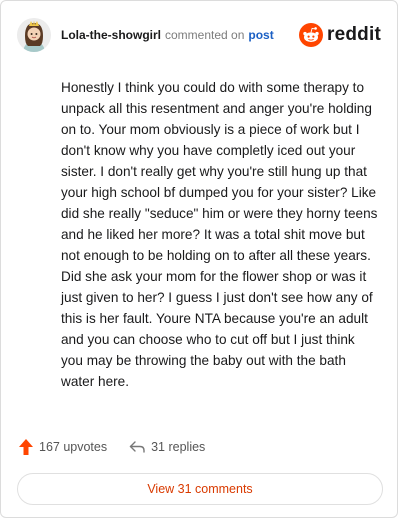 The width and height of the screenshot is (400, 520). Describe the element at coordinates (260, 35) in the screenshot. I see `post-link: post` at that location.